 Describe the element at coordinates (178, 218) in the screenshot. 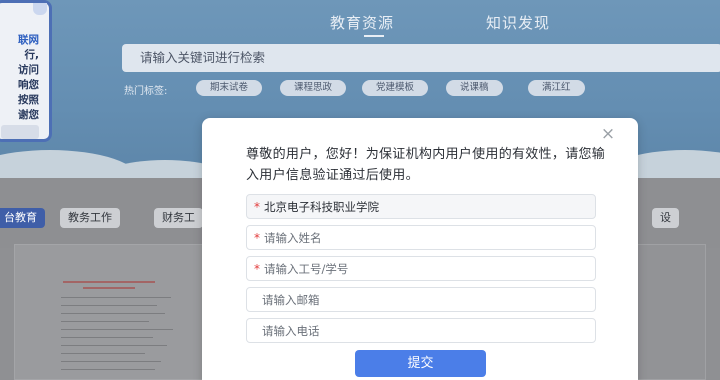

I see `category-pill: 财务工` at that location.